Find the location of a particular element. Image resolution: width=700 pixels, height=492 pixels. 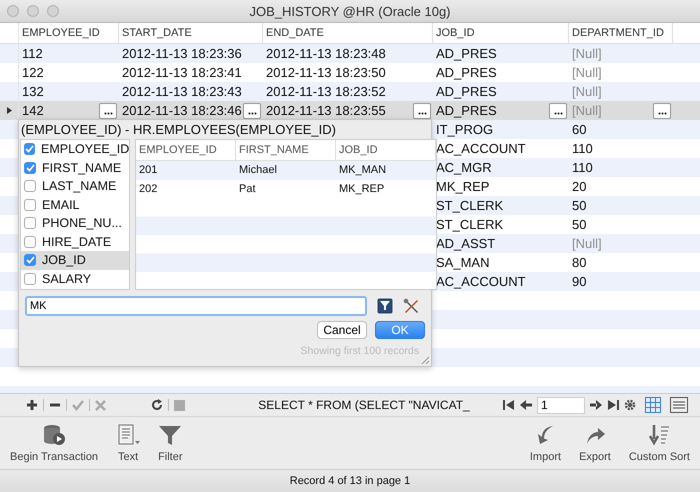

window-title: JOB_HISTORY @HR (Oracle 10g) is located at coordinates (350, 11).